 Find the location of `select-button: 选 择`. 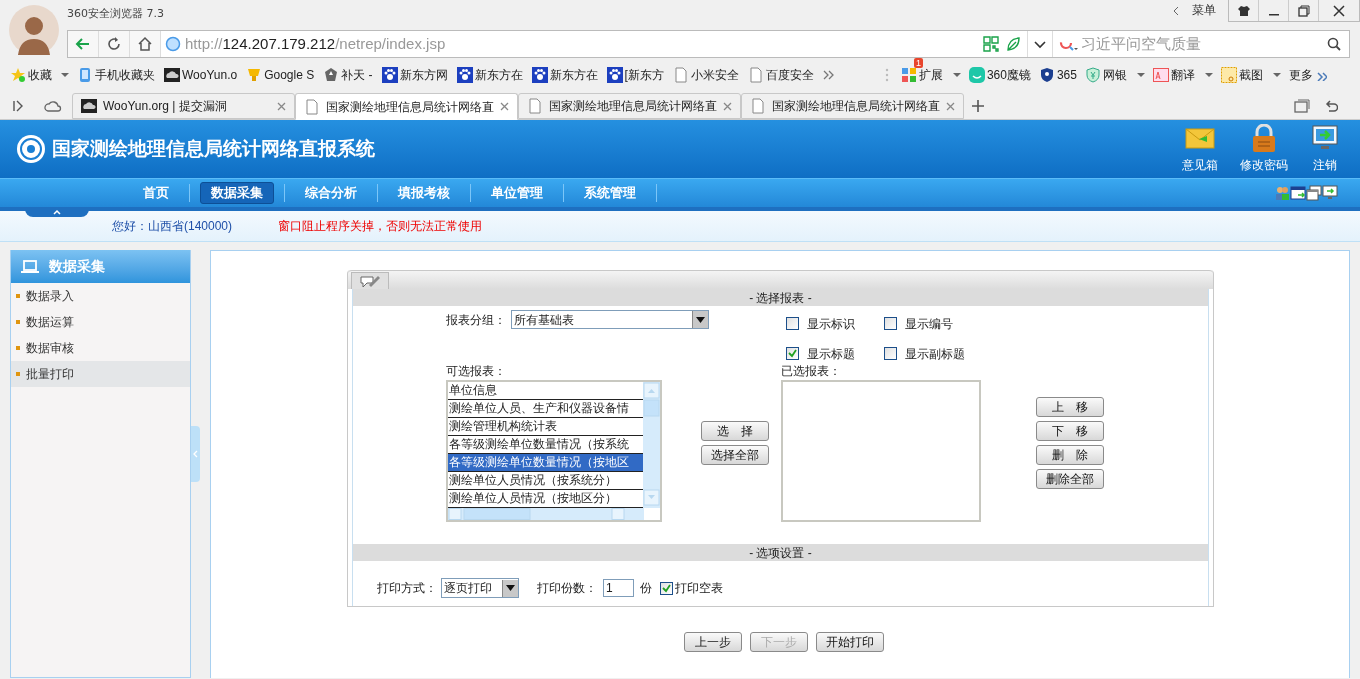

select-button: 选 择 is located at coordinates (735, 431).